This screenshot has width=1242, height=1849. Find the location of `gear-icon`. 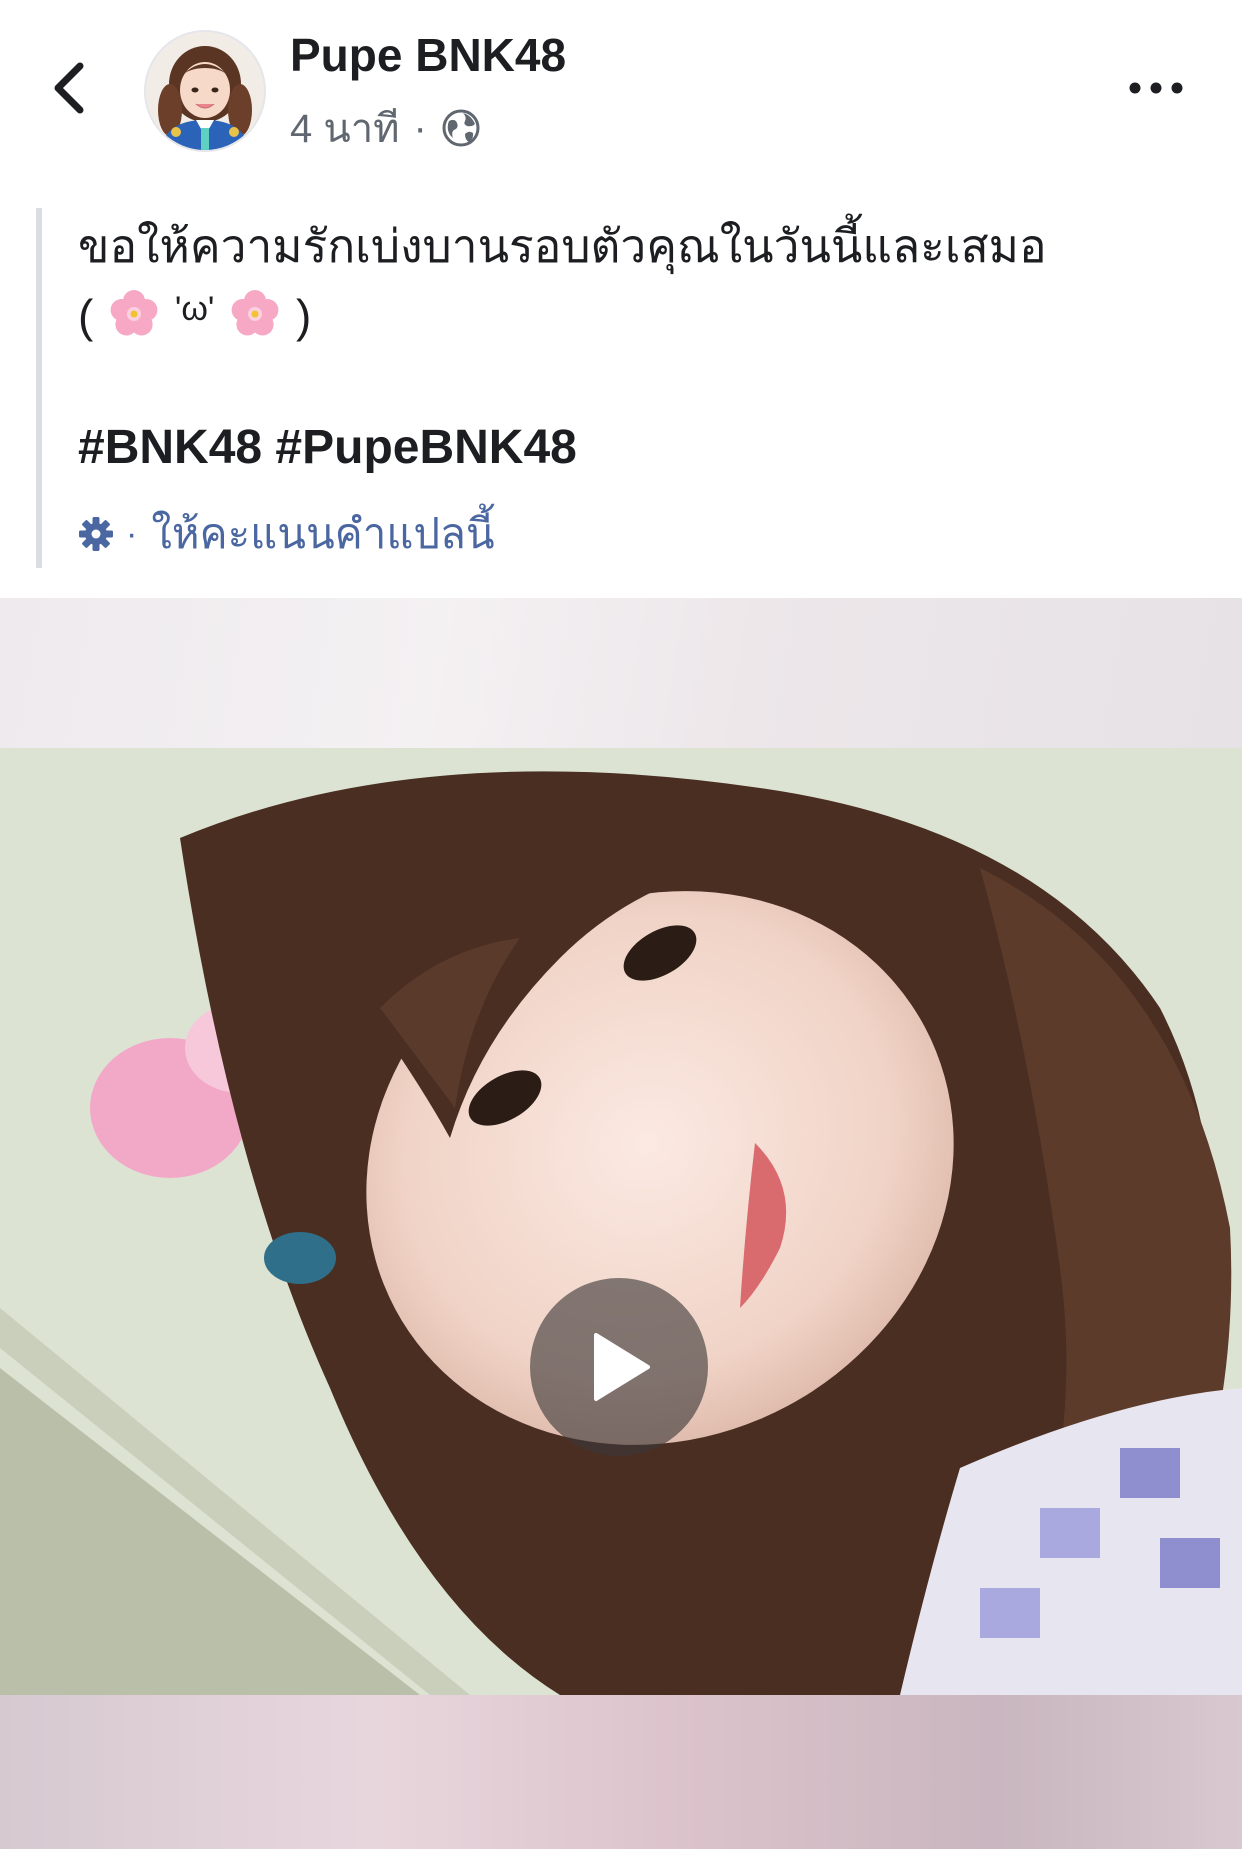

gear-icon is located at coordinates (96, 534).